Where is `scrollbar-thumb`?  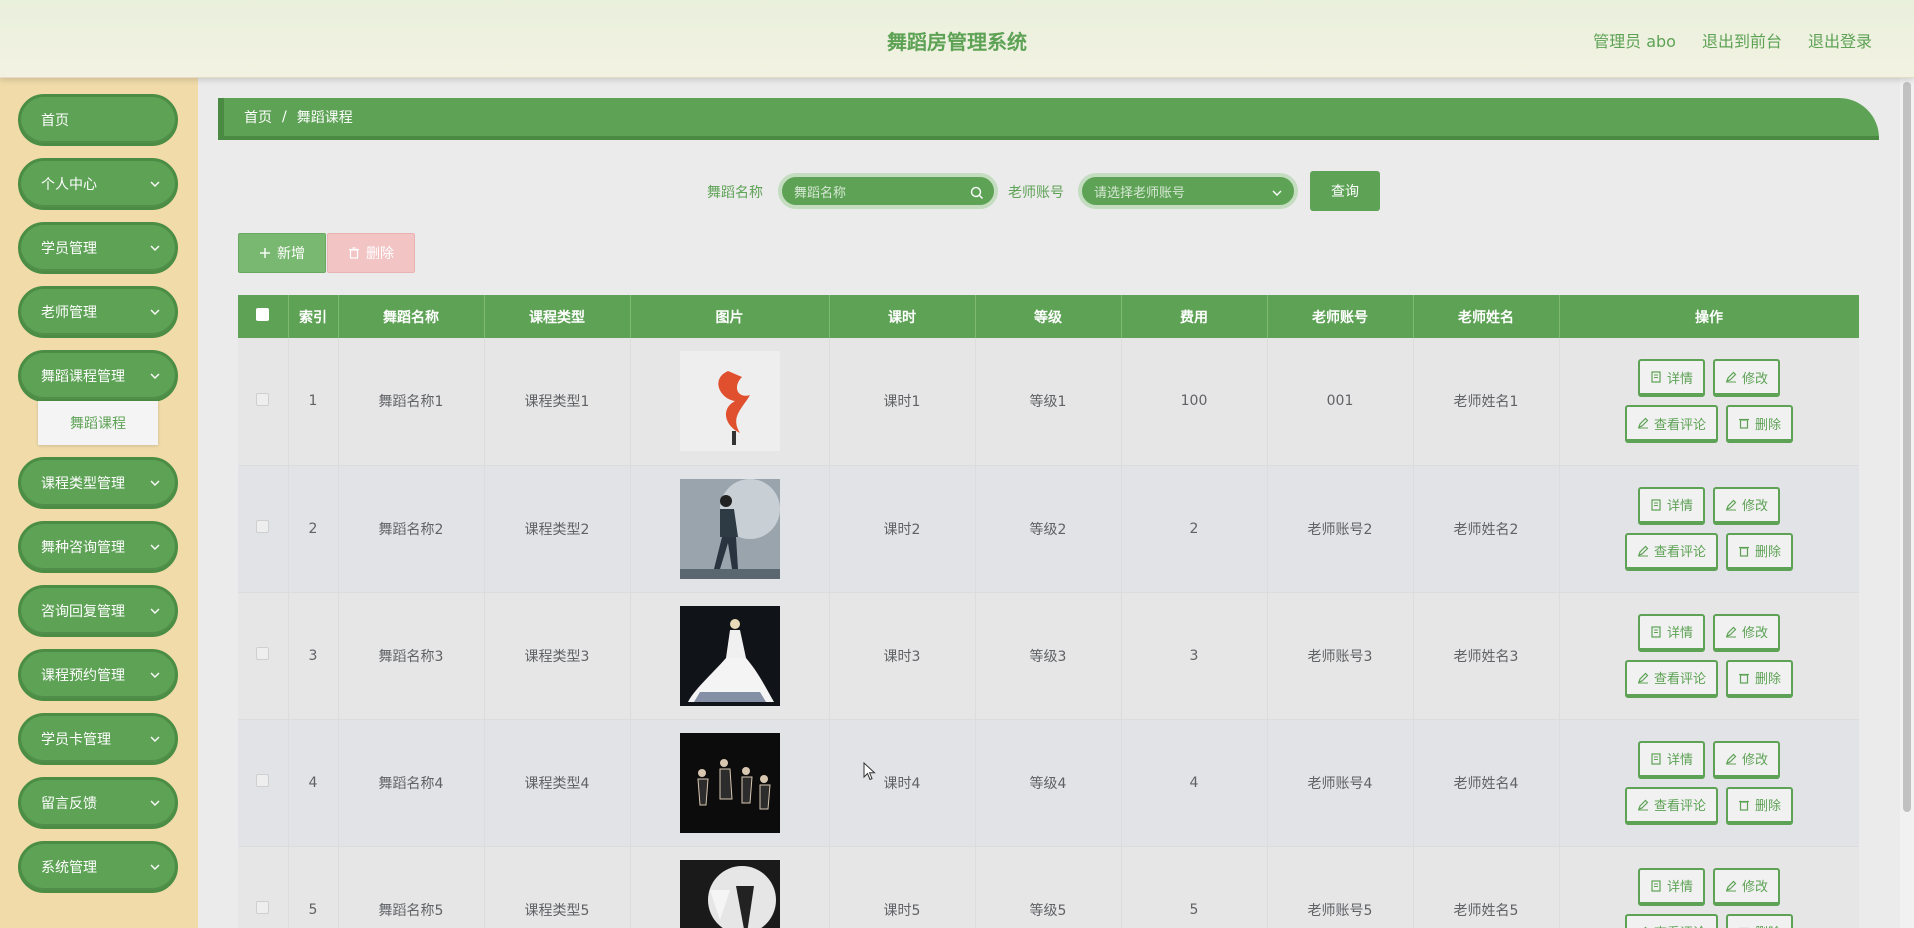 scrollbar-thumb is located at coordinates (1907, 447).